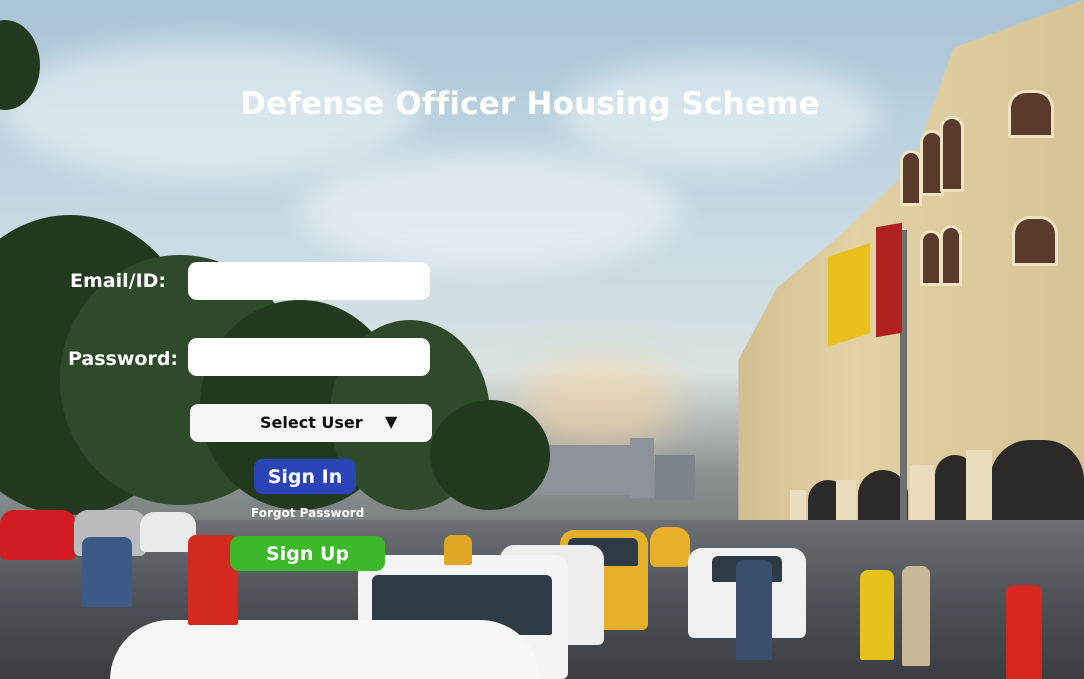 This screenshot has height=679, width=1084. I want to click on sign-up-button: Sign Up, so click(307, 553).